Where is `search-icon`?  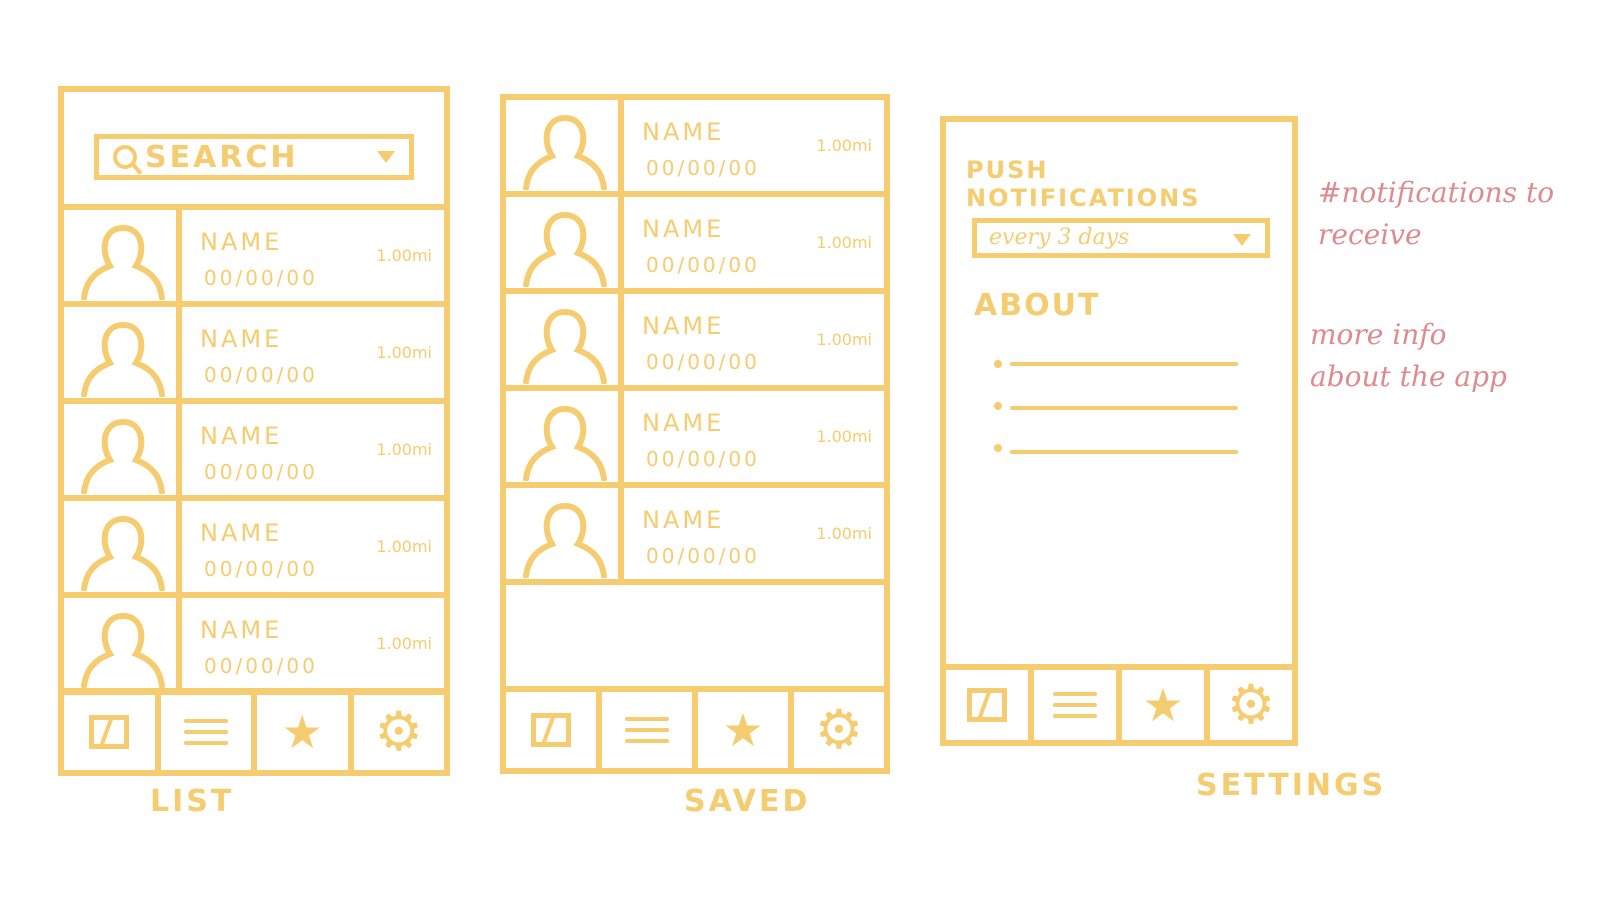 search-icon is located at coordinates (125, 157).